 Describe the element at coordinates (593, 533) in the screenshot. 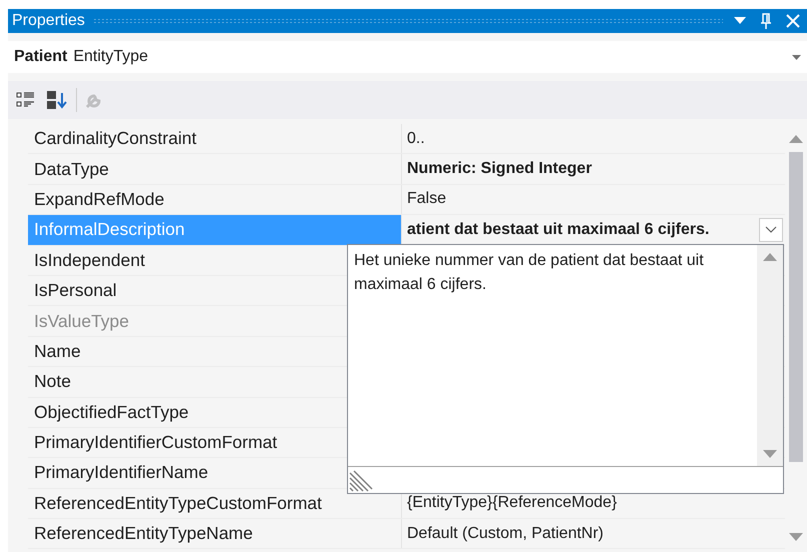

I see `property-value: Default (Custom, PatientNr)` at that location.